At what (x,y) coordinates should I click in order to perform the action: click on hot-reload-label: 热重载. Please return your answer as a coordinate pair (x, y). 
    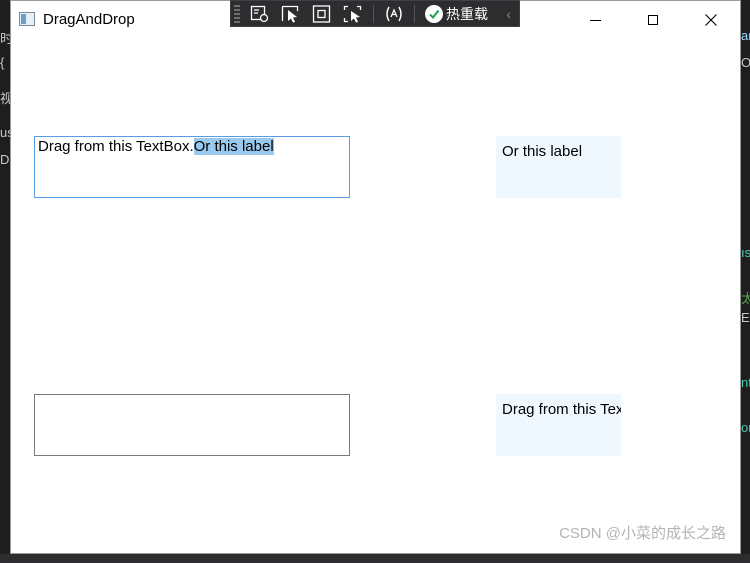
    Looking at the image, I should click on (467, 14).